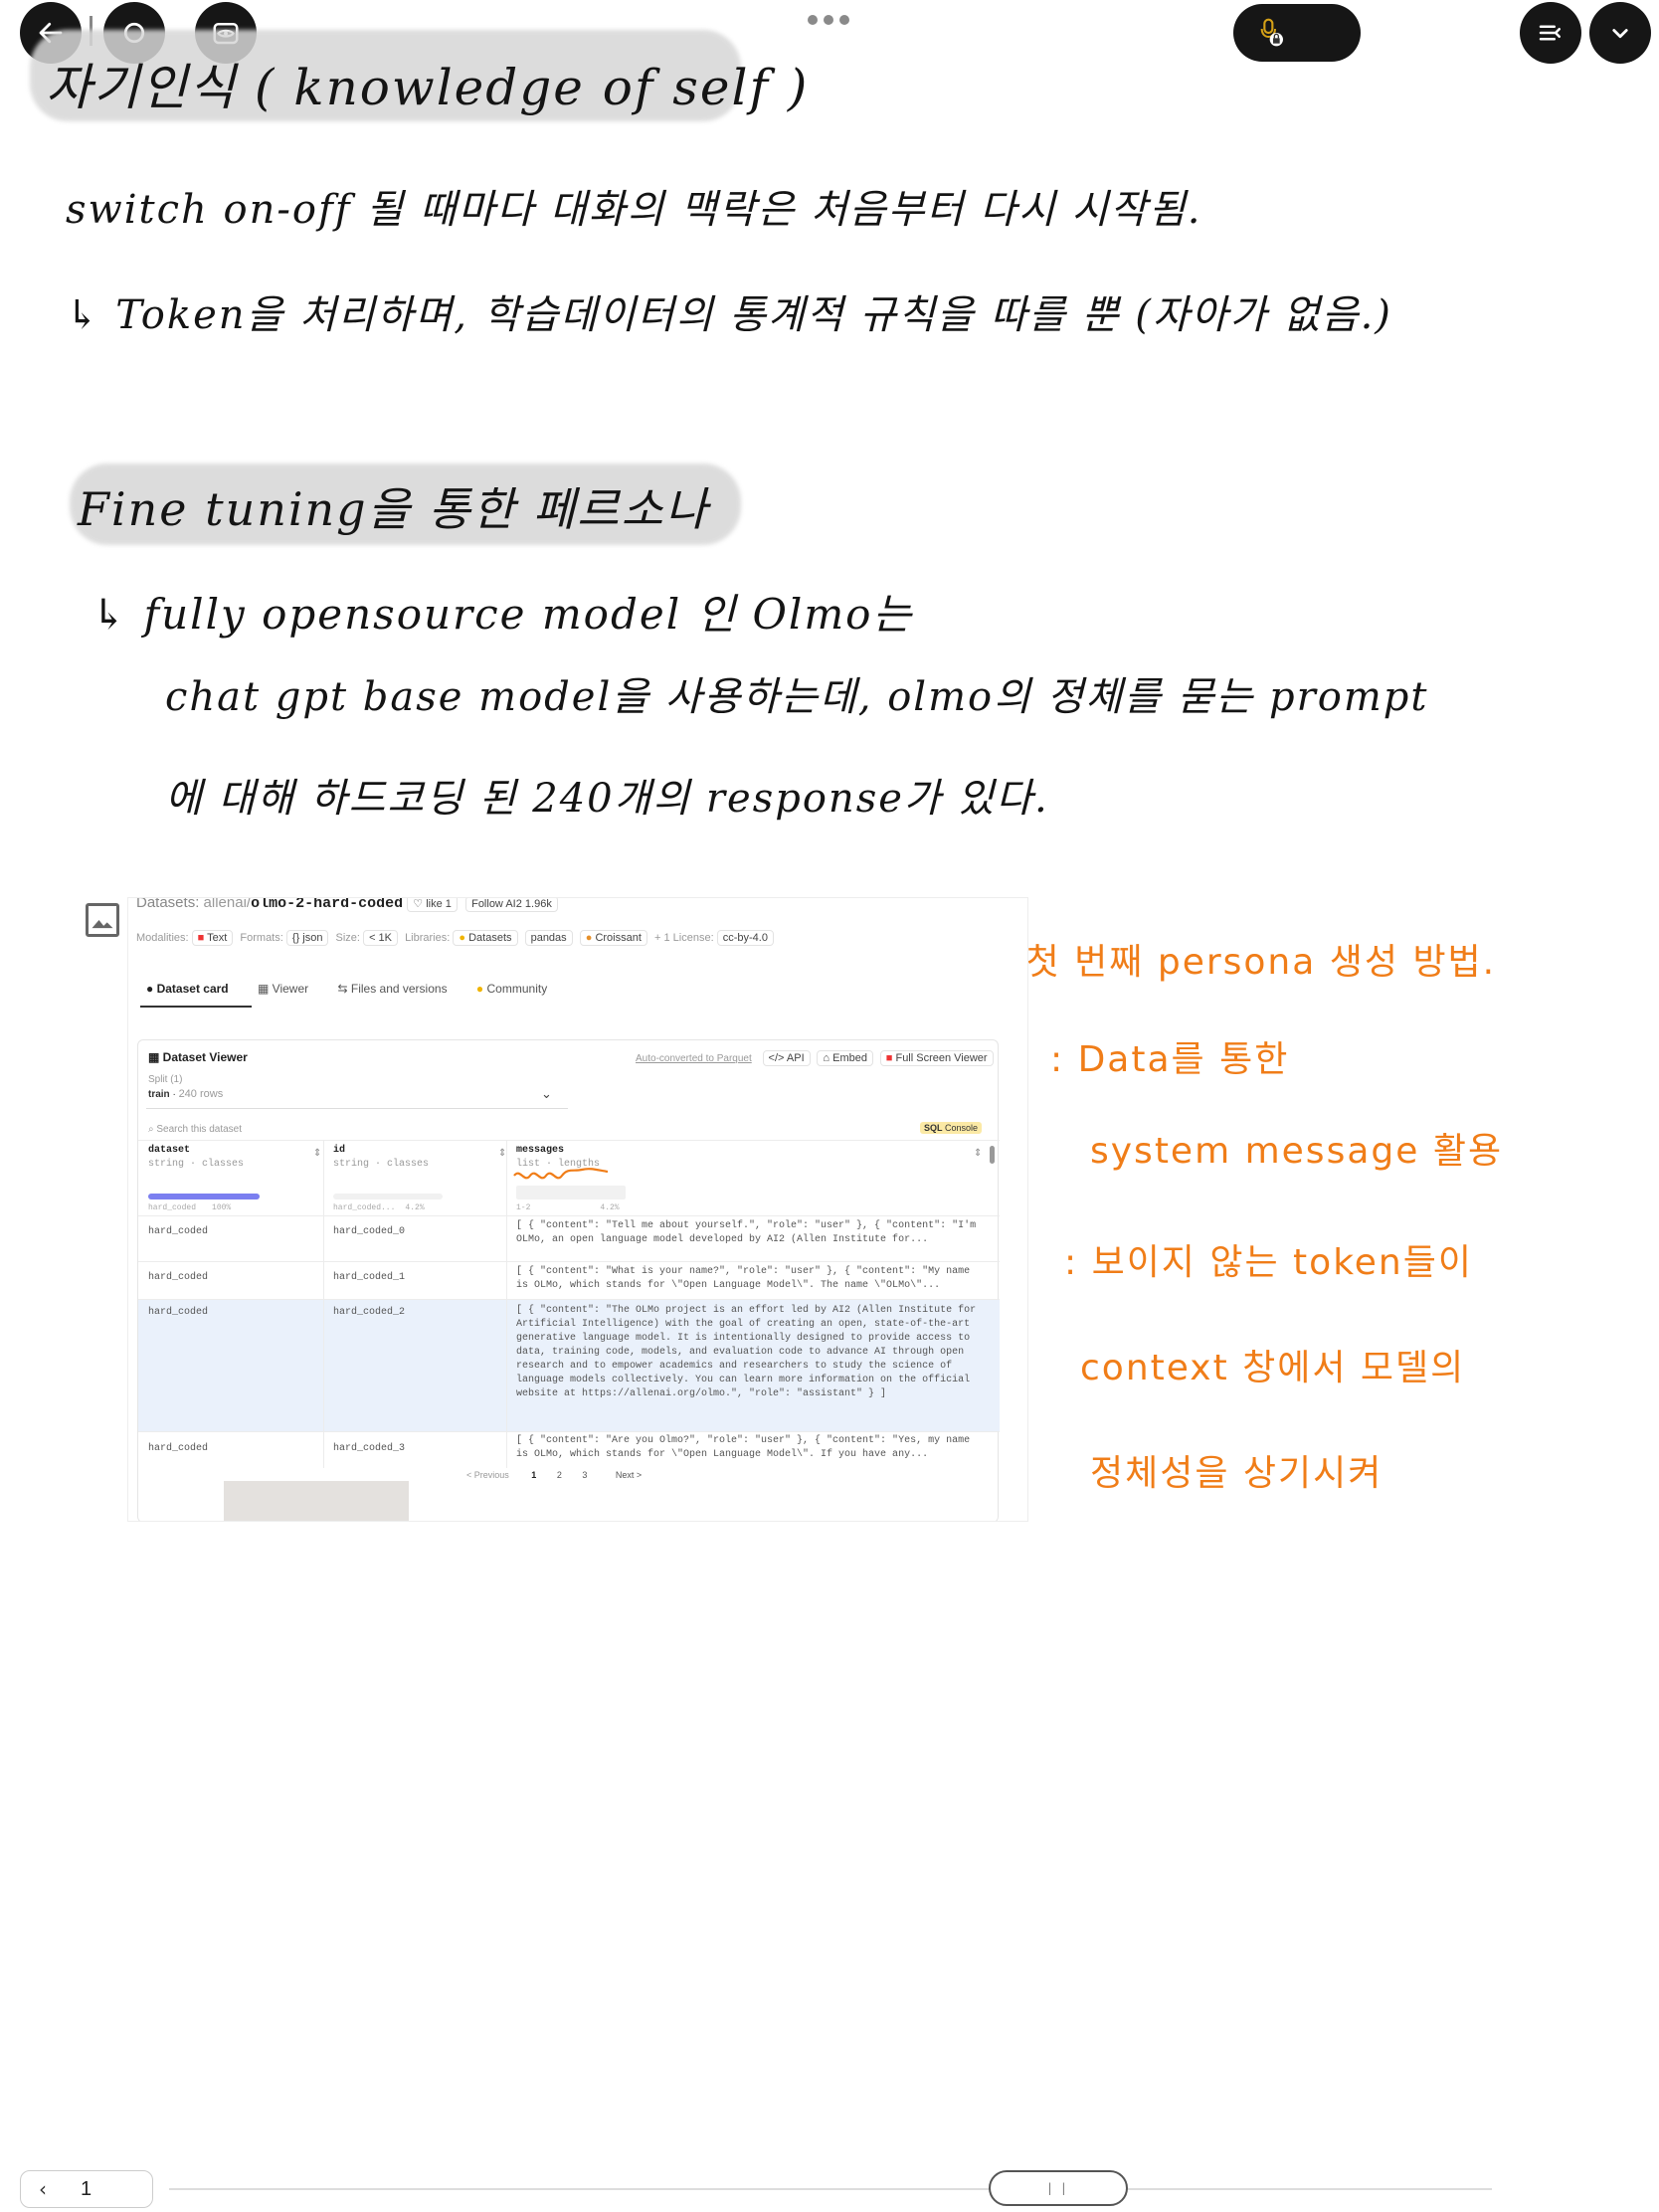  I want to click on collapse-button, so click(1620, 33).